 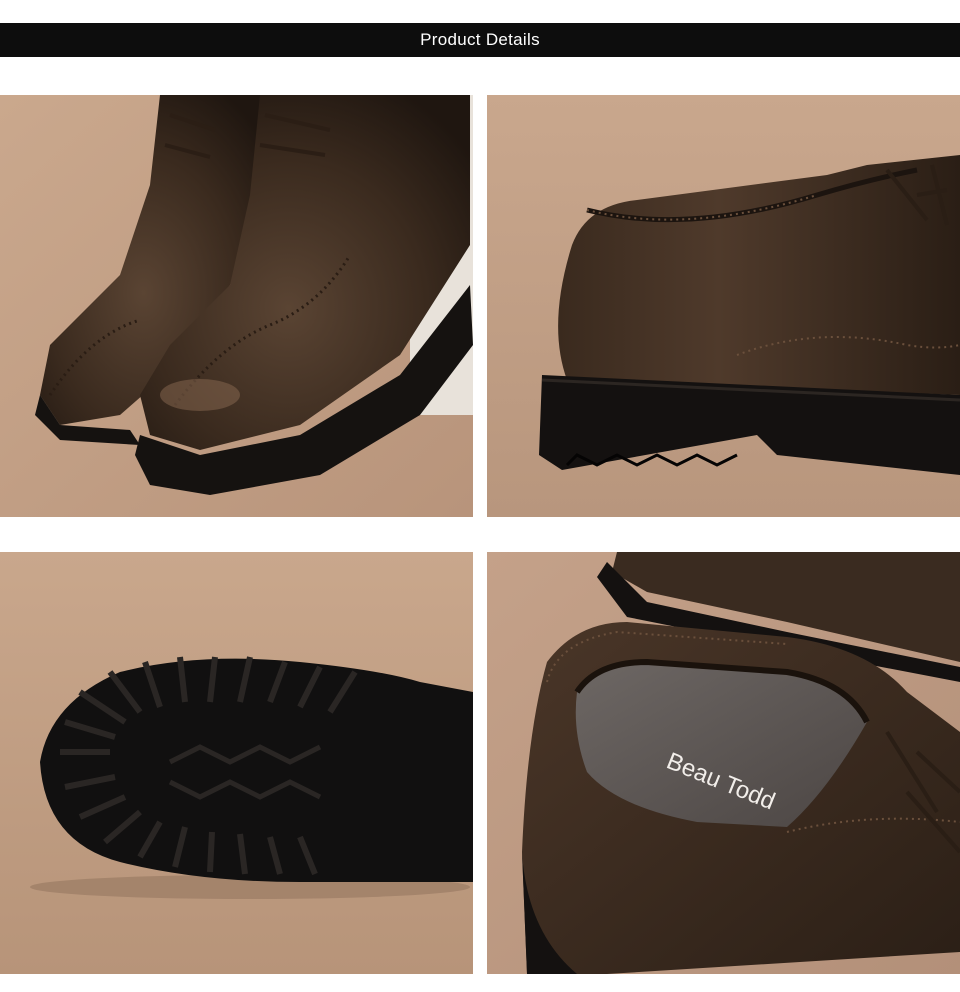 I want to click on page-title: Product Details, so click(x=480, y=39).